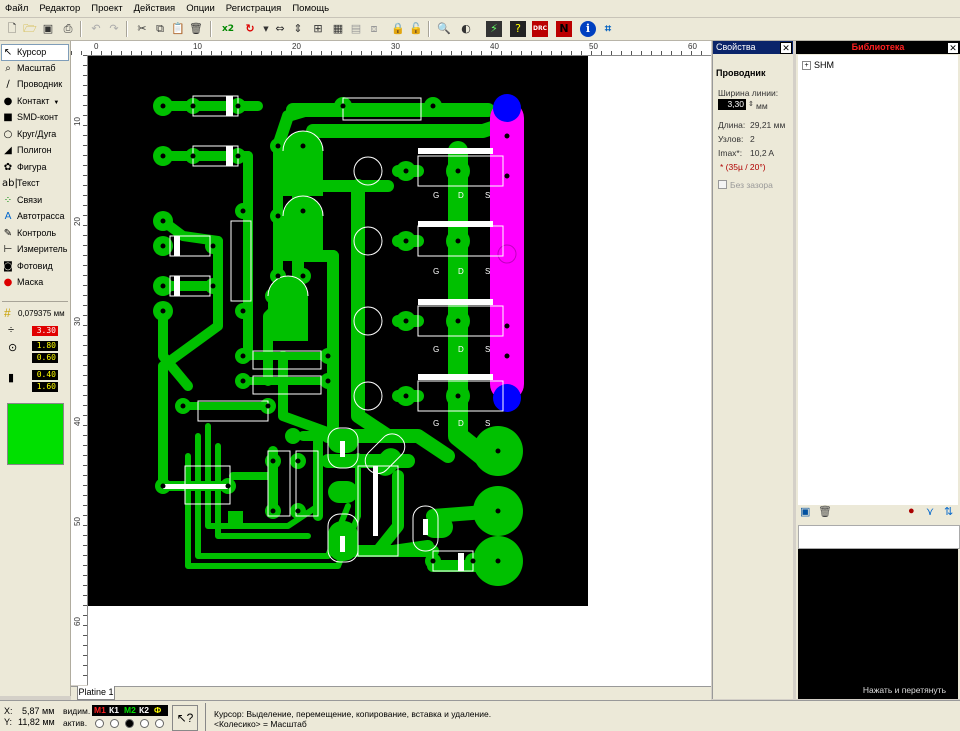 The width and height of the screenshot is (960, 731). What do you see at coordinates (35, 233) in the screenshot?
I see `tool-11: ✎ Контроль` at bounding box center [35, 233].